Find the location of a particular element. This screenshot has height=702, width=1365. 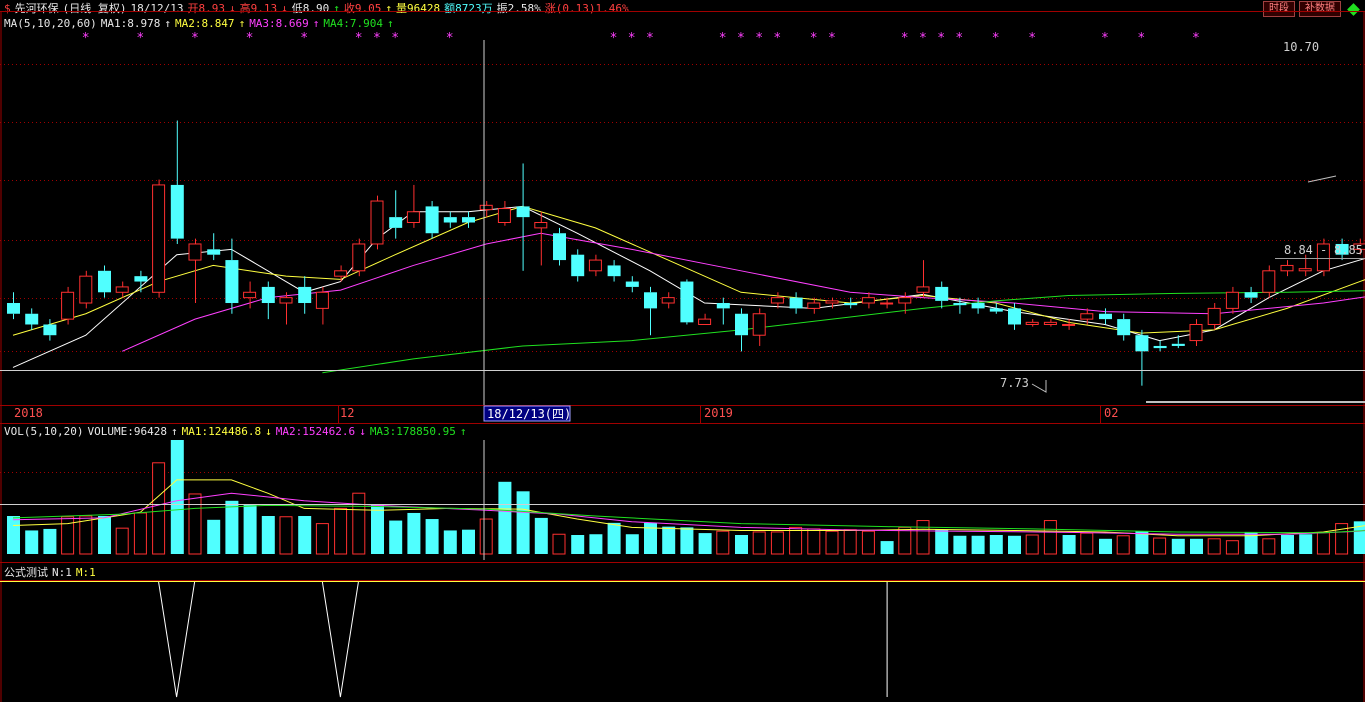

low-leader-line is located at coordinates (1039, 386).